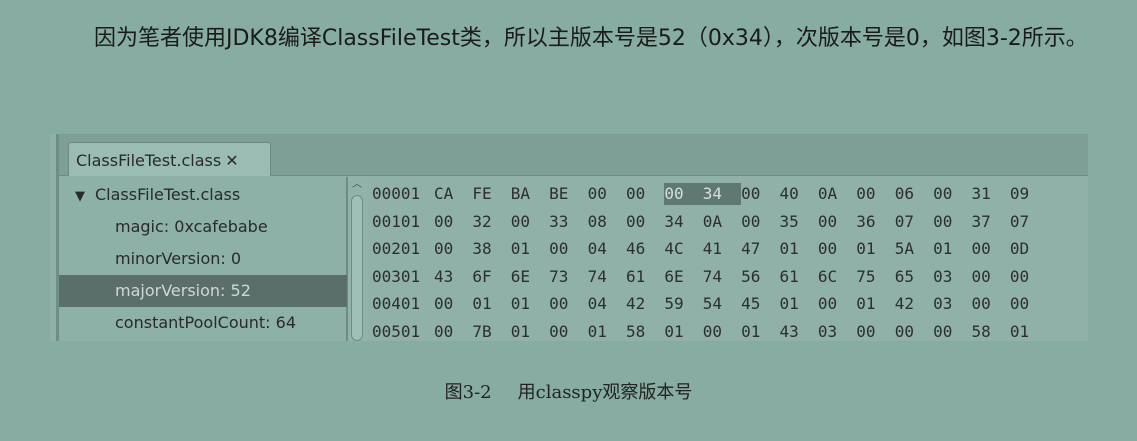  Describe the element at coordinates (760, 277) in the screenshot. I see `hex-byte: 56` at that location.